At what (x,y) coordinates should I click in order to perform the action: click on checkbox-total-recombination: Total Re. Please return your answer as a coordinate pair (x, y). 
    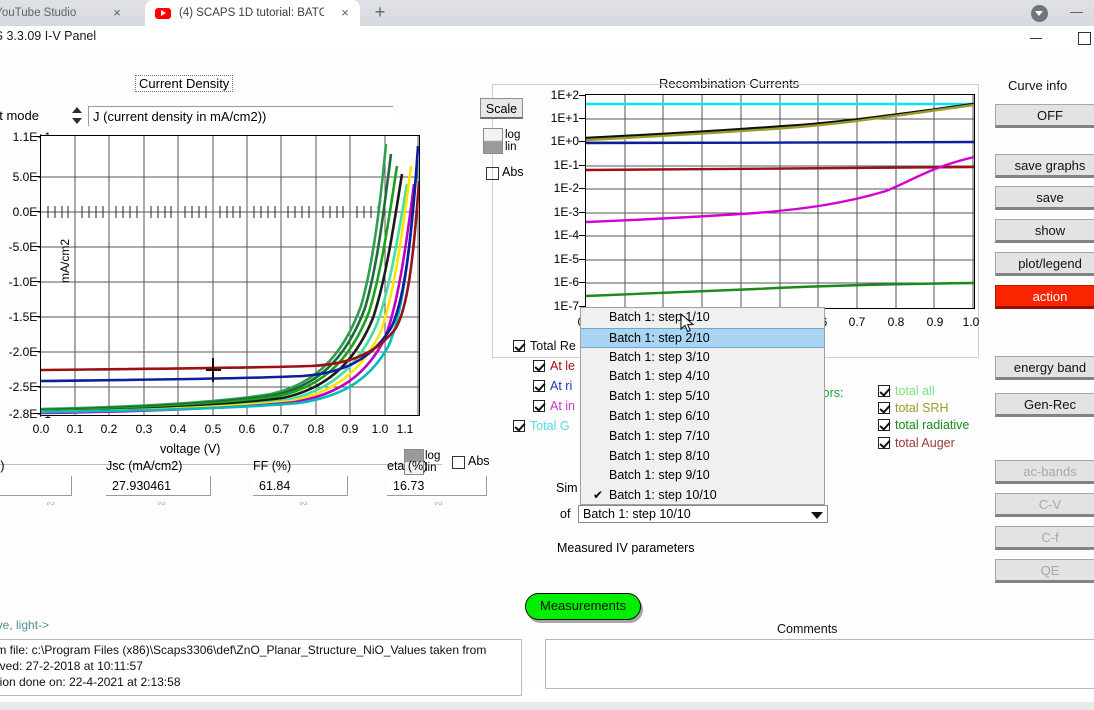
    Looking at the image, I should click on (544, 346).